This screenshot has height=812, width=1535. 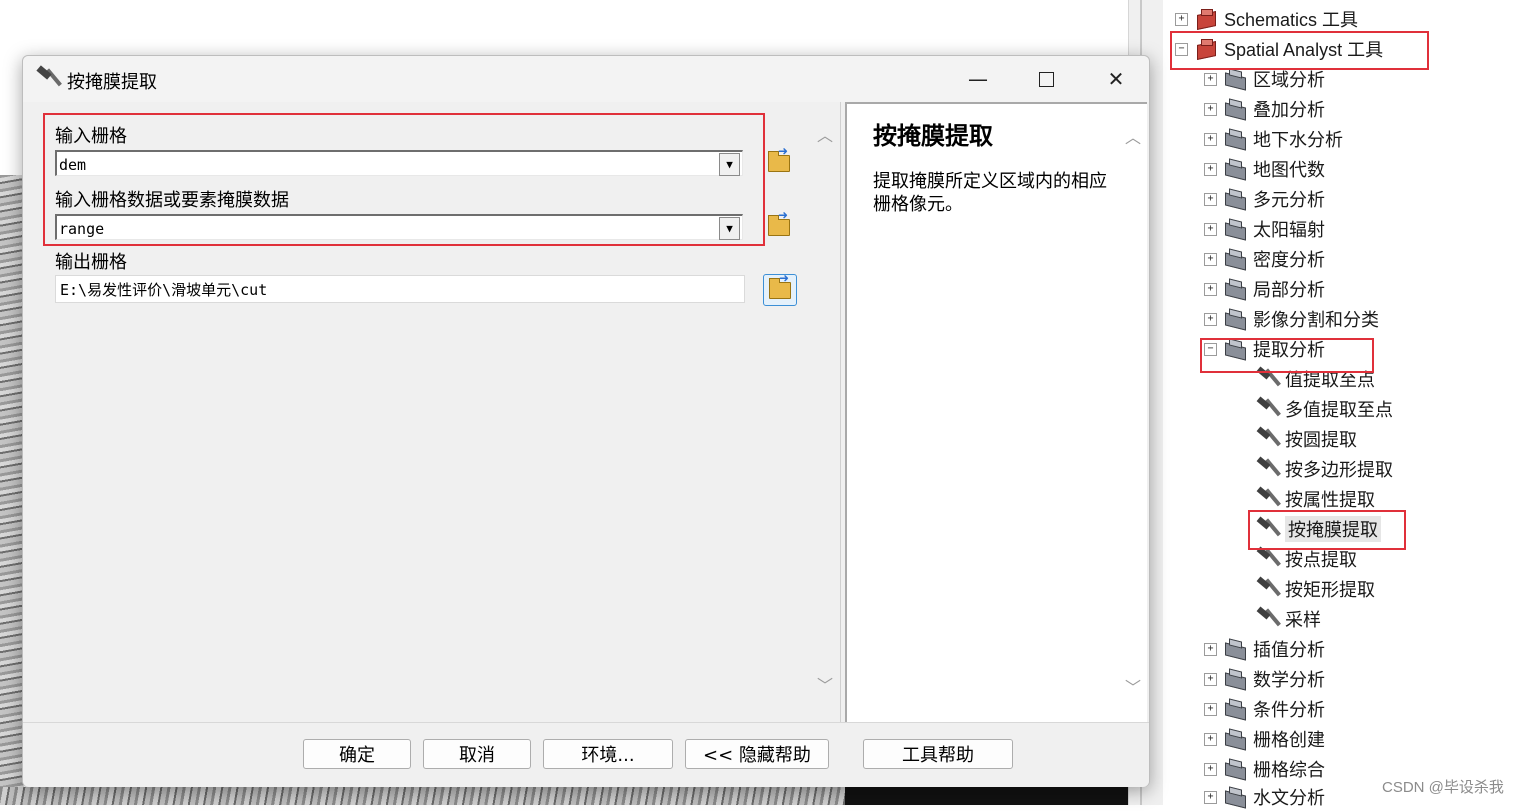 What do you see at coordinates (1339, 470) in the screenshot?
I see `tree-item-label: 按多边形提取` at bounding box center [1339, 470].